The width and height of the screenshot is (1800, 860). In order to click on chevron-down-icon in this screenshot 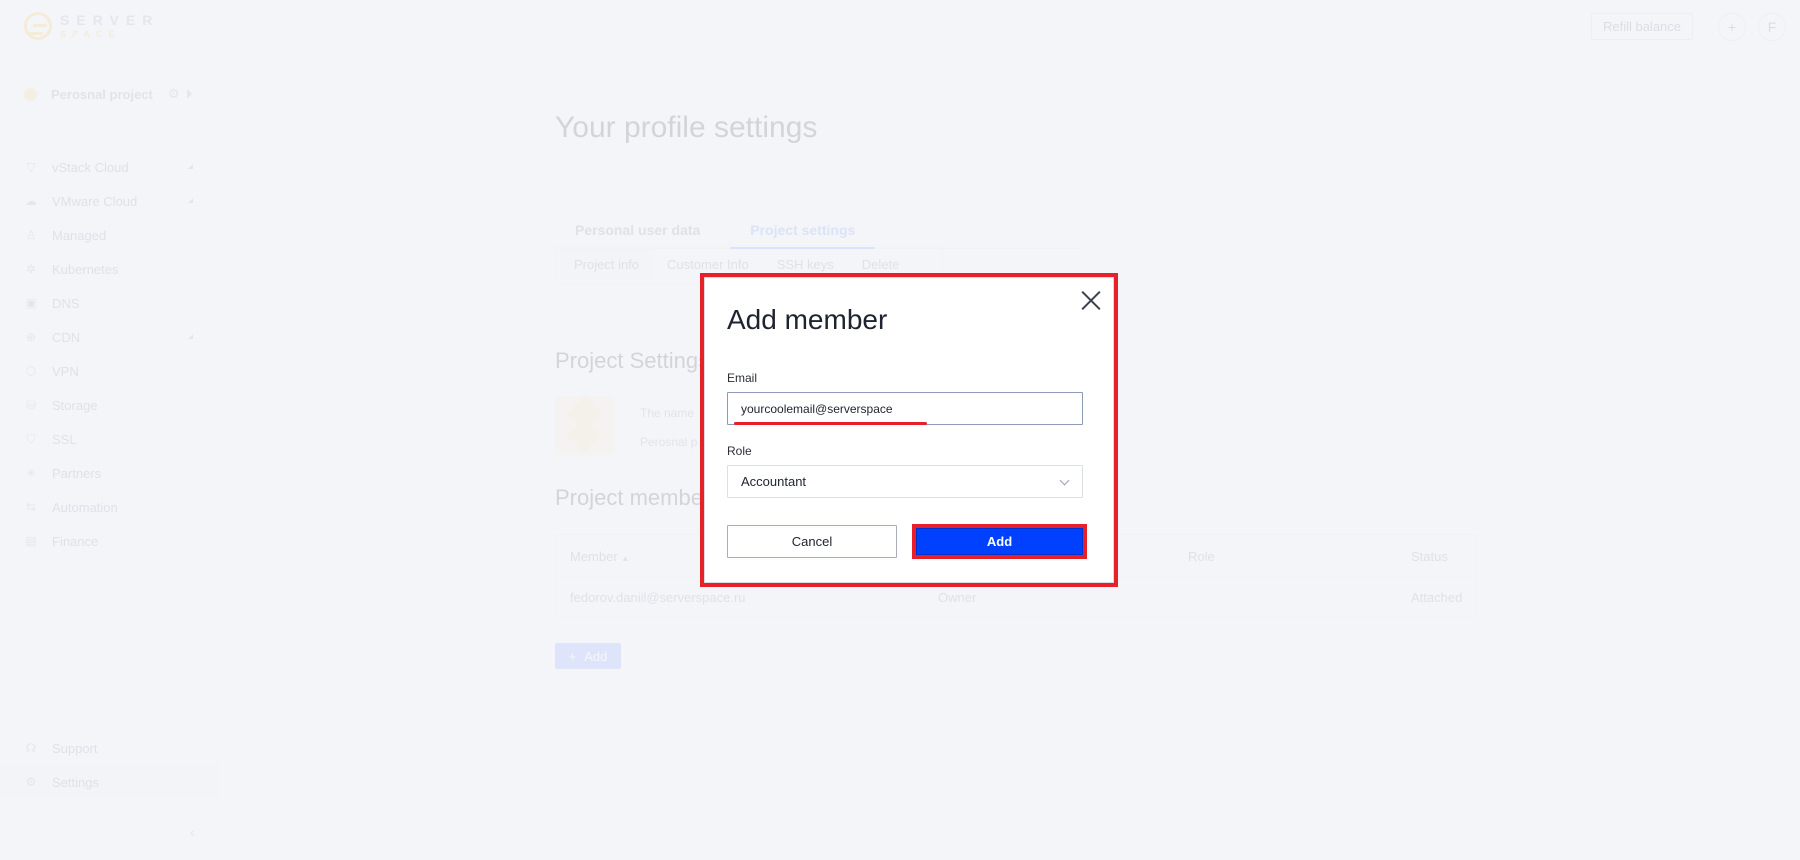, I will do `click(1064, 480)`.